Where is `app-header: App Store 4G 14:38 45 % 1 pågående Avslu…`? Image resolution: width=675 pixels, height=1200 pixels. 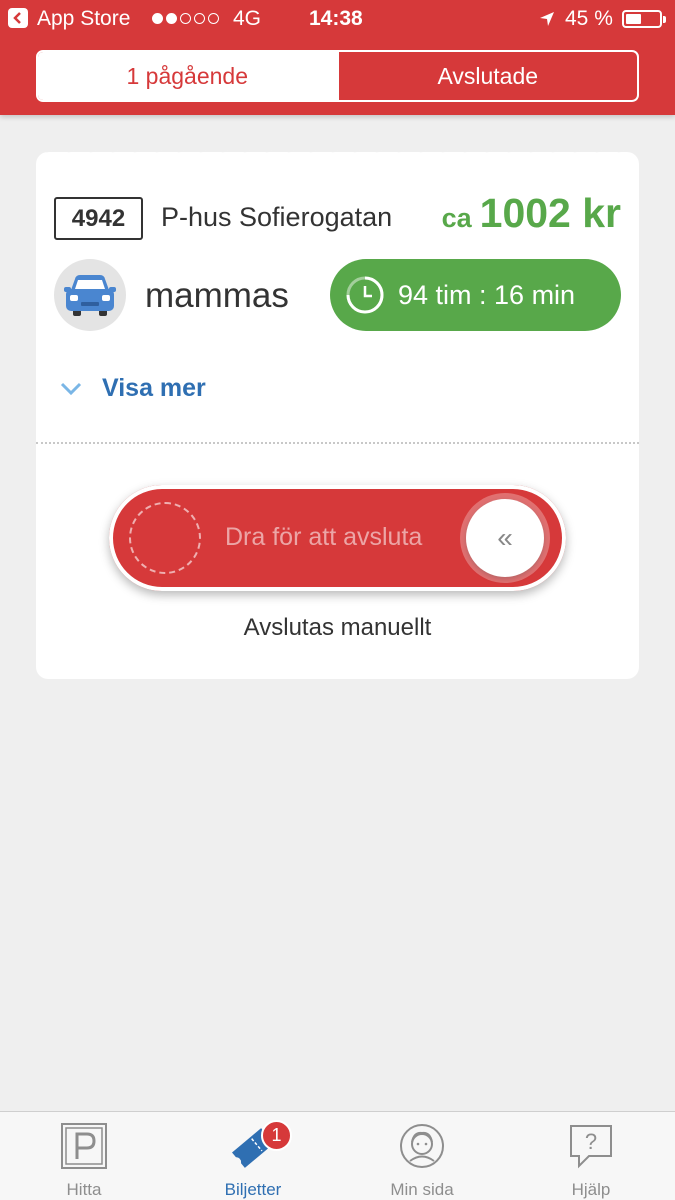
app-header: App Store 4G 14:38 45 % 1 pågående Avslu… is located at coordinates (337, 57).